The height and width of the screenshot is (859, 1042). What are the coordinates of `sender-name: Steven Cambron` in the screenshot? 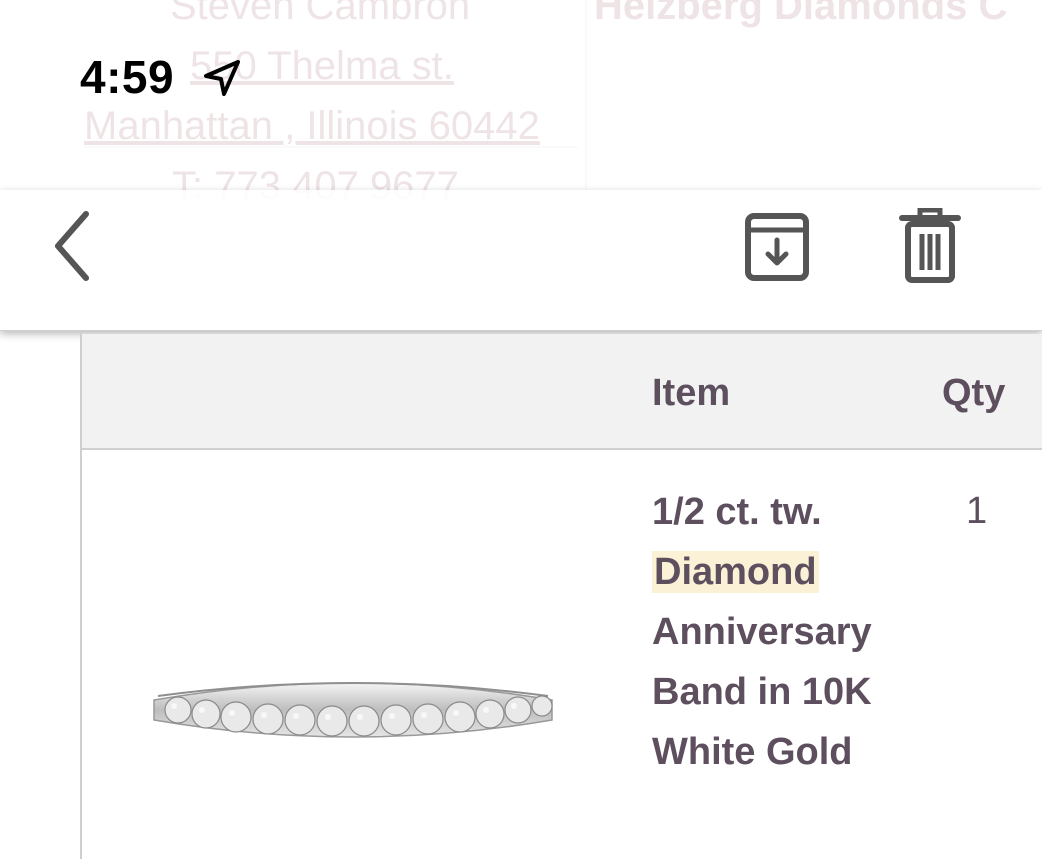 It's located at (320, 14).